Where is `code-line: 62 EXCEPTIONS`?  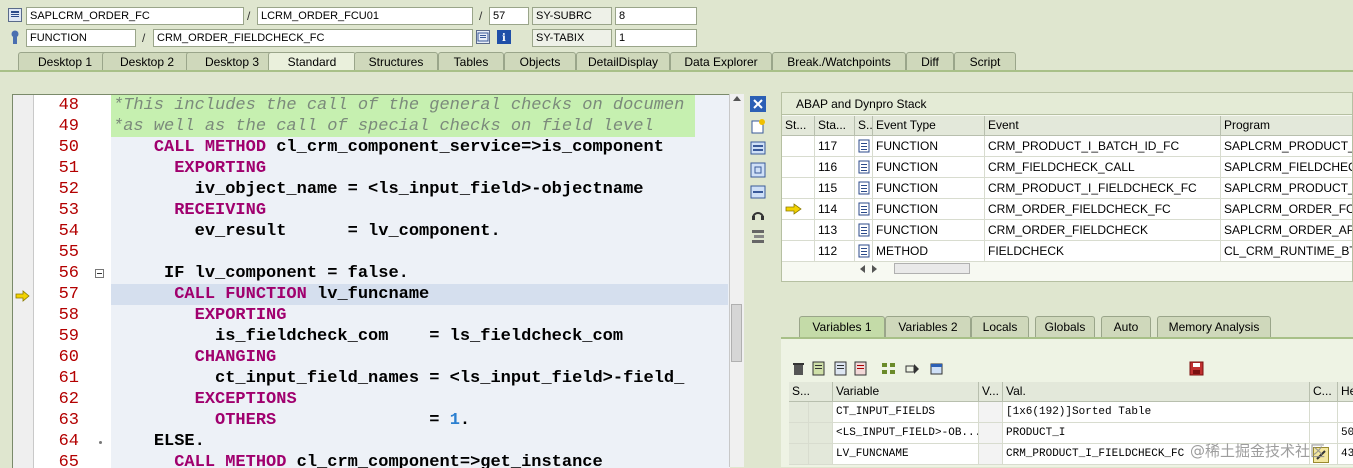
code-line: 62 EXCEPTIONS is located at coordinates (371, 399).